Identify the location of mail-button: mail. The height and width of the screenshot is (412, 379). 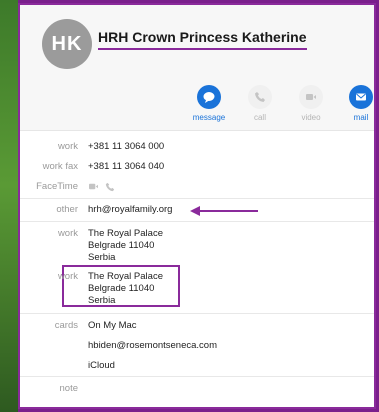
(355, 103).